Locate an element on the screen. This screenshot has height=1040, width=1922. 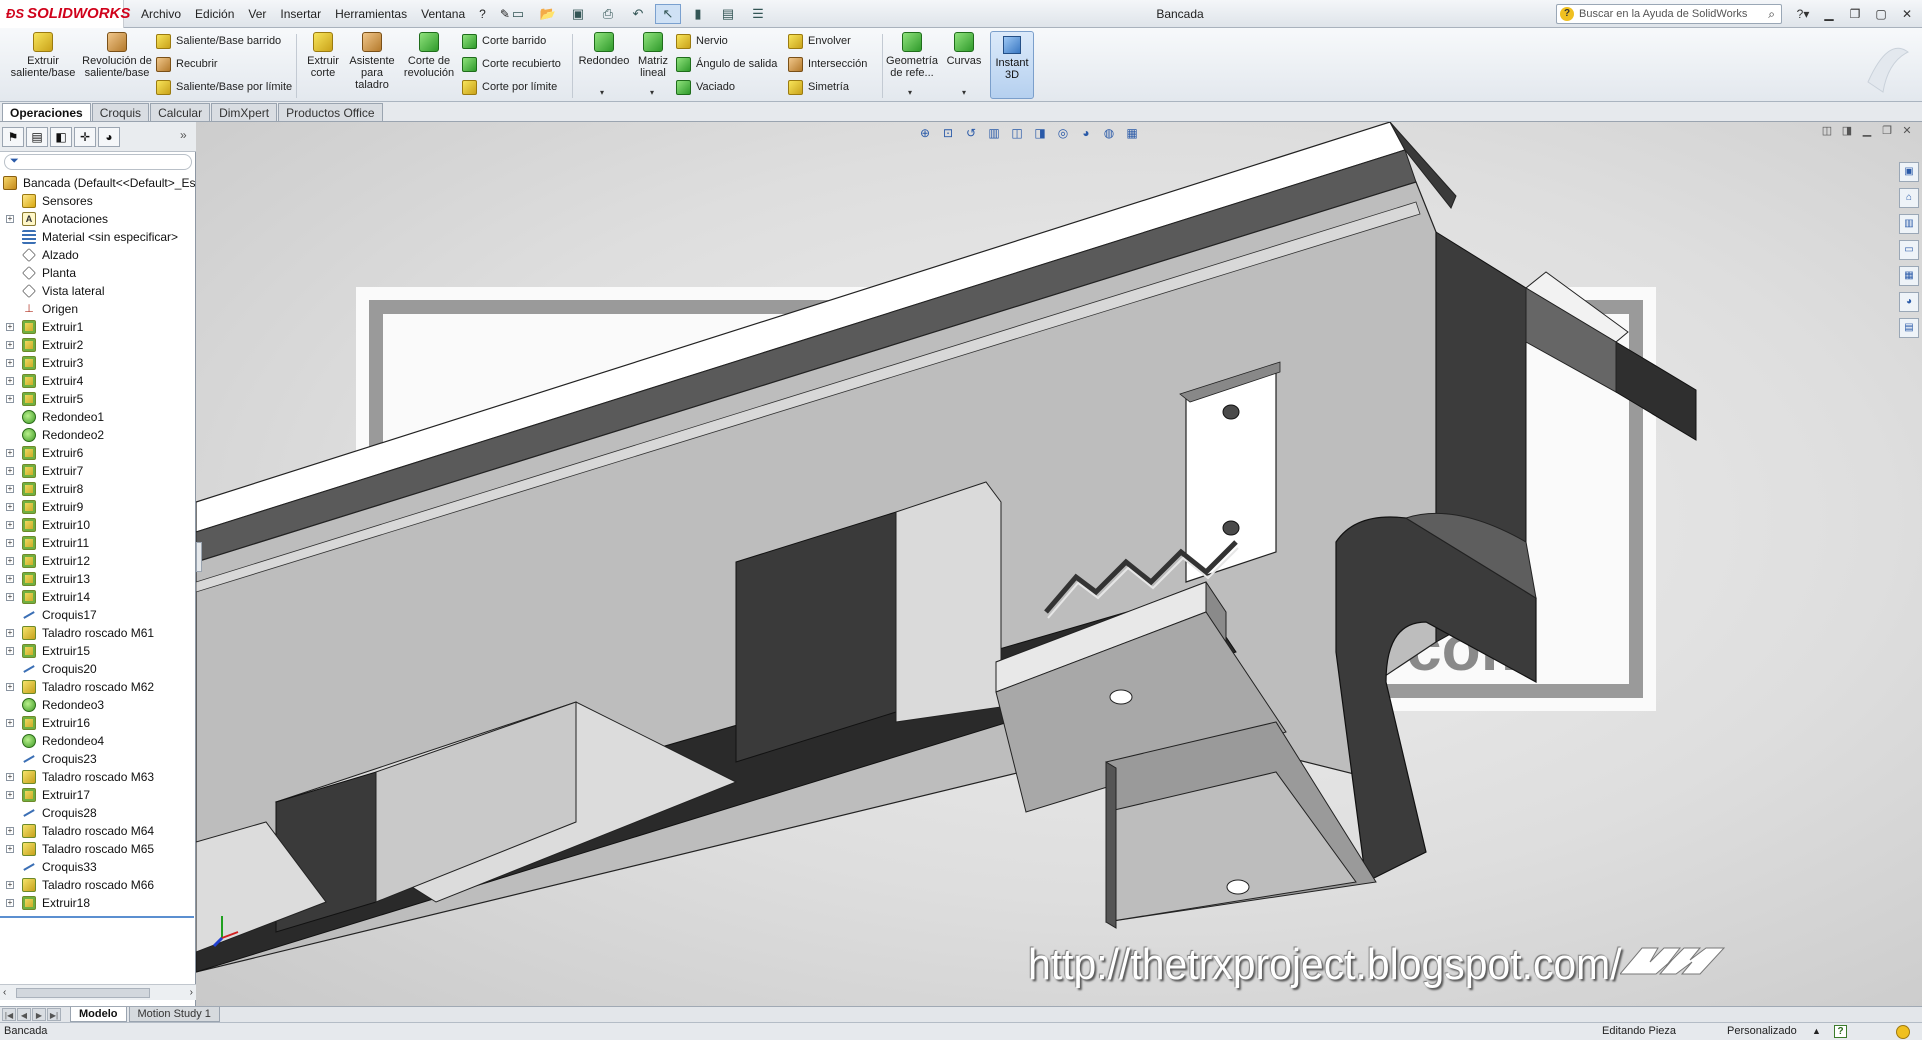
viewport-close-icon: ✕ is located at coordinates (1907, 130).